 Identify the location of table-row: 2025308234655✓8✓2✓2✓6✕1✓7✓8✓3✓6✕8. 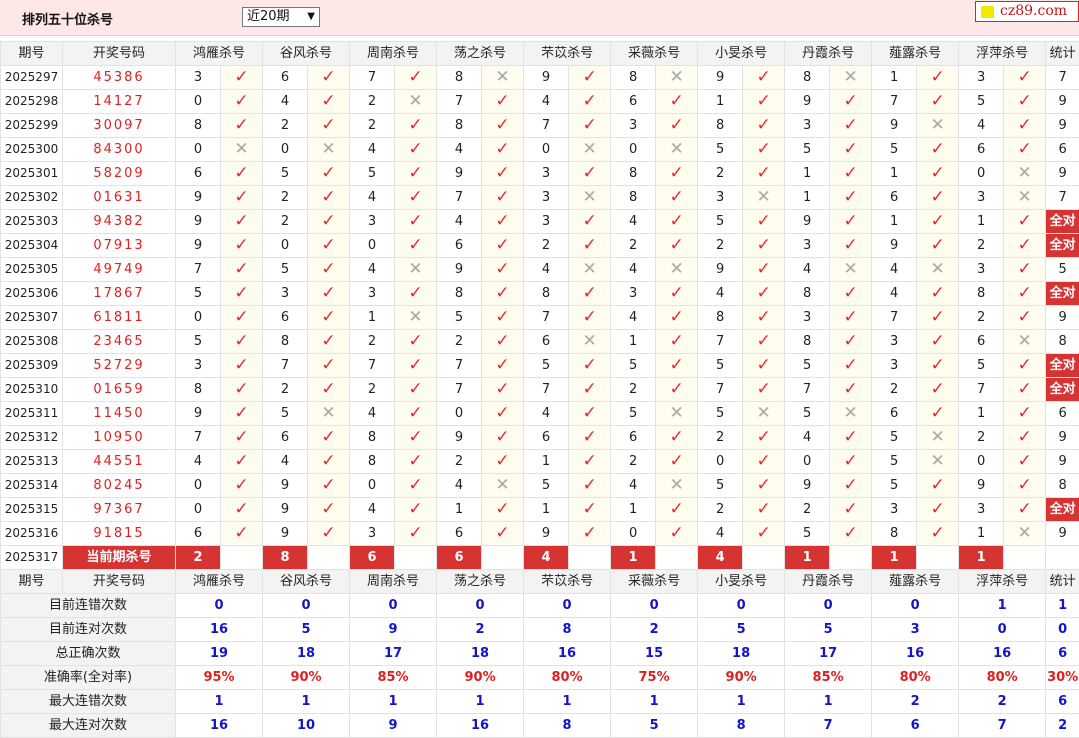
(540, 342).